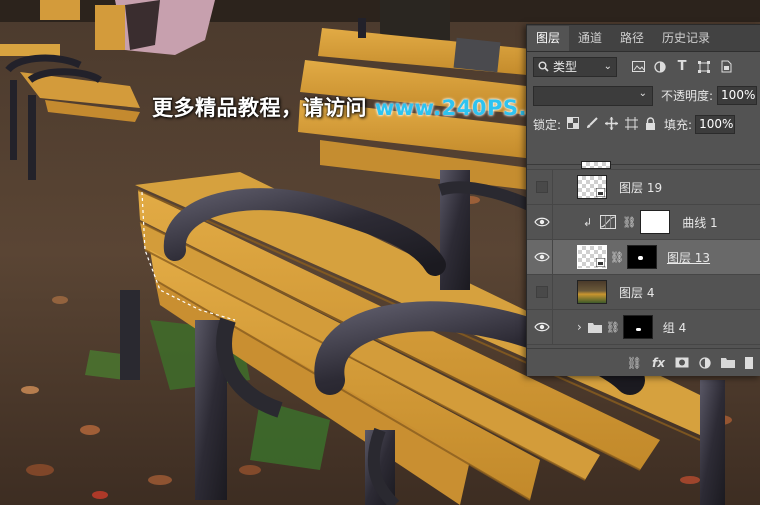 The height and width of the screenshot is (505, 760). What do you see at coordinates (686, 38) in the screenshot?
I see `tab-history: 历史记录` at bounding box center [686, 38].